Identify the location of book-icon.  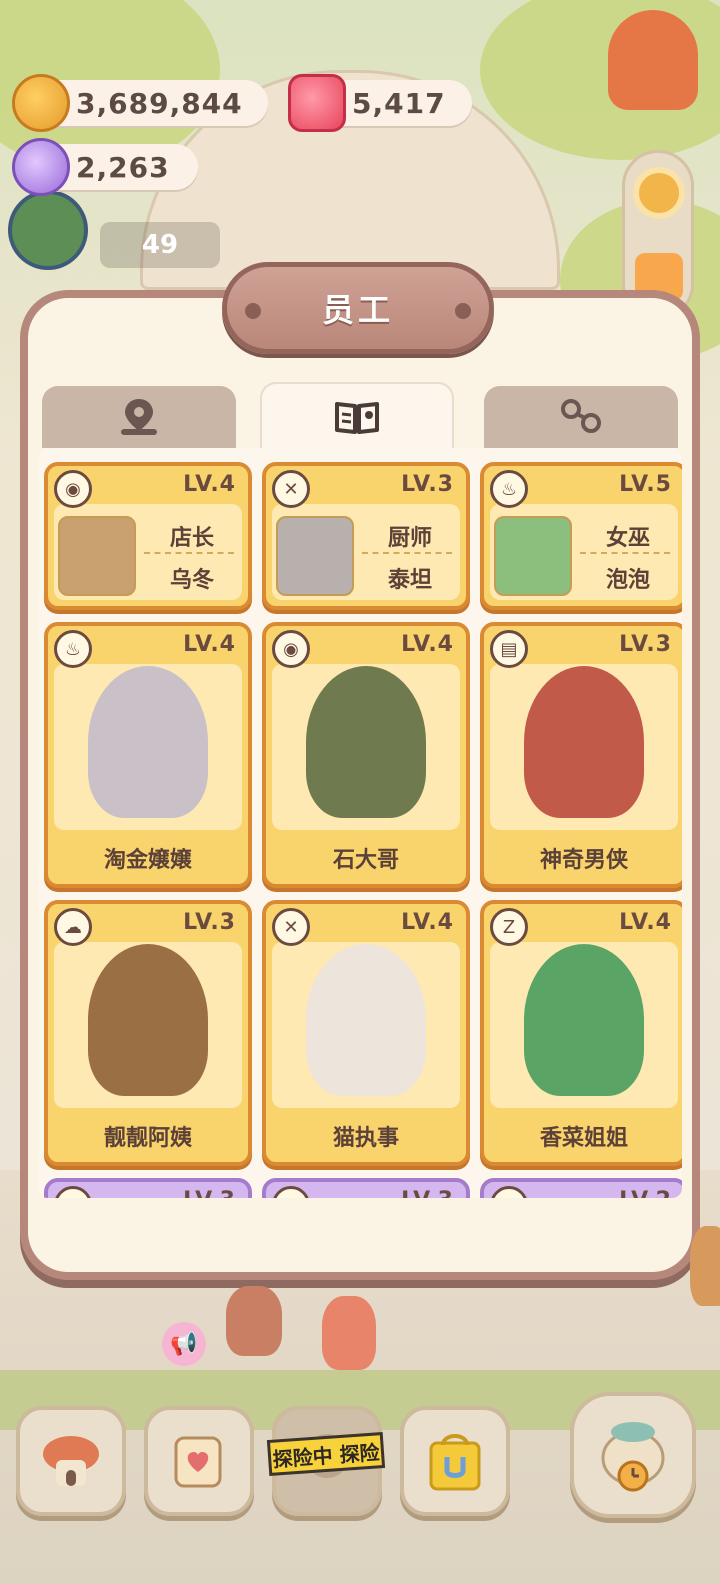
(357, 418).